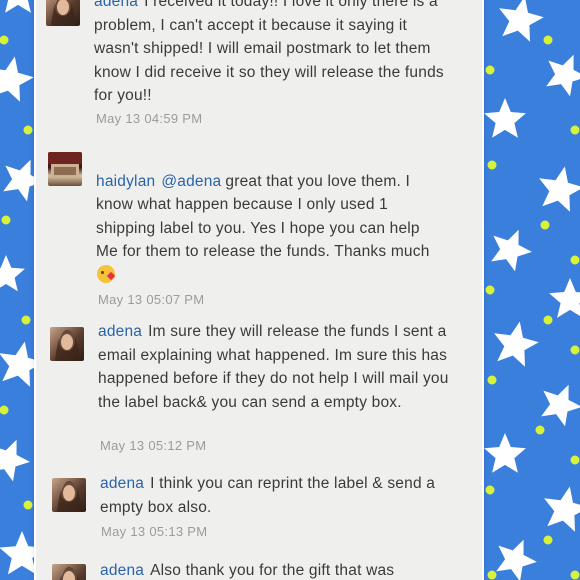 The height and width of the screenshot is (580, 580). I want to click on kissing-face-emoji-icon, so click(106, 273).